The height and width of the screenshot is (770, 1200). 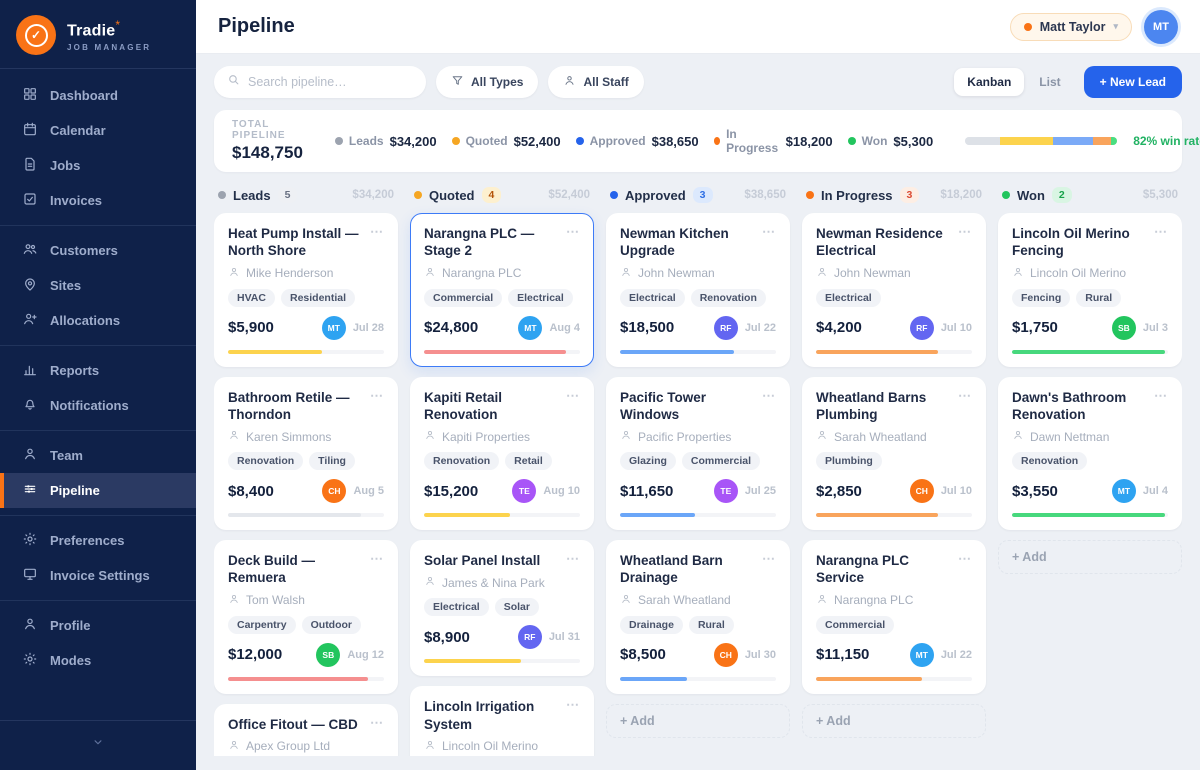 I want to click on card-contact-name: Mike Henderson, so click(x=290, y=273).